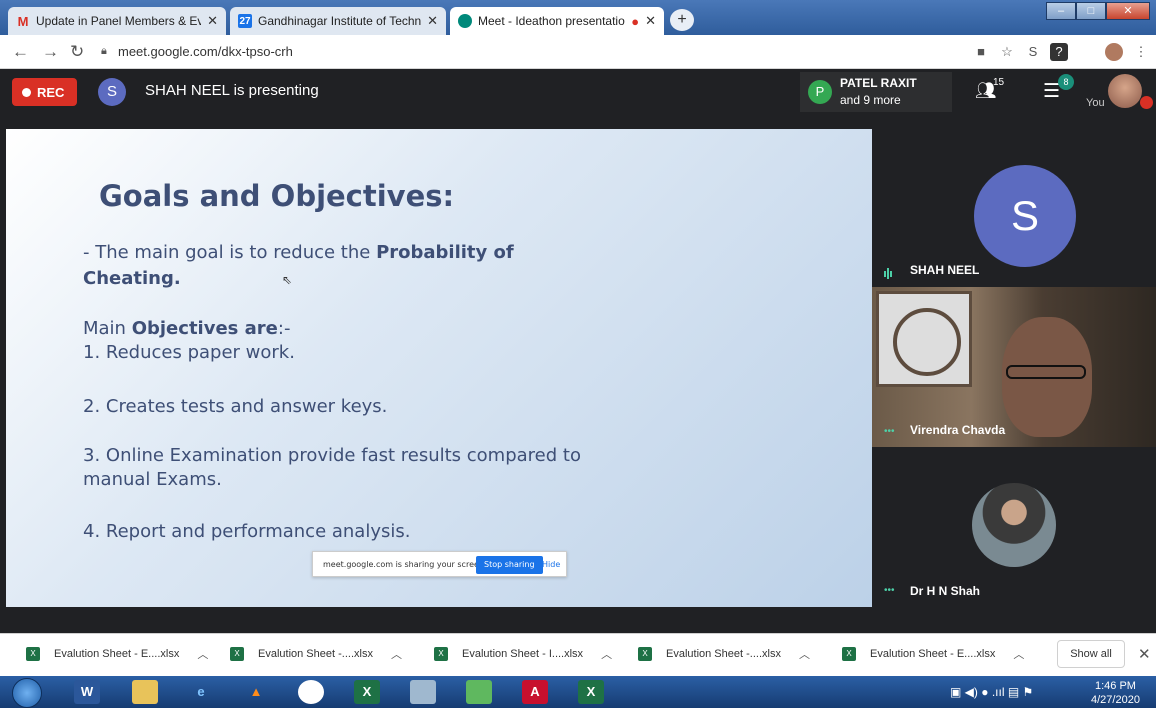  I want to click on tab-calendar: 27 Gandhinagar Institute of Technol ✕, so click(338, 21).